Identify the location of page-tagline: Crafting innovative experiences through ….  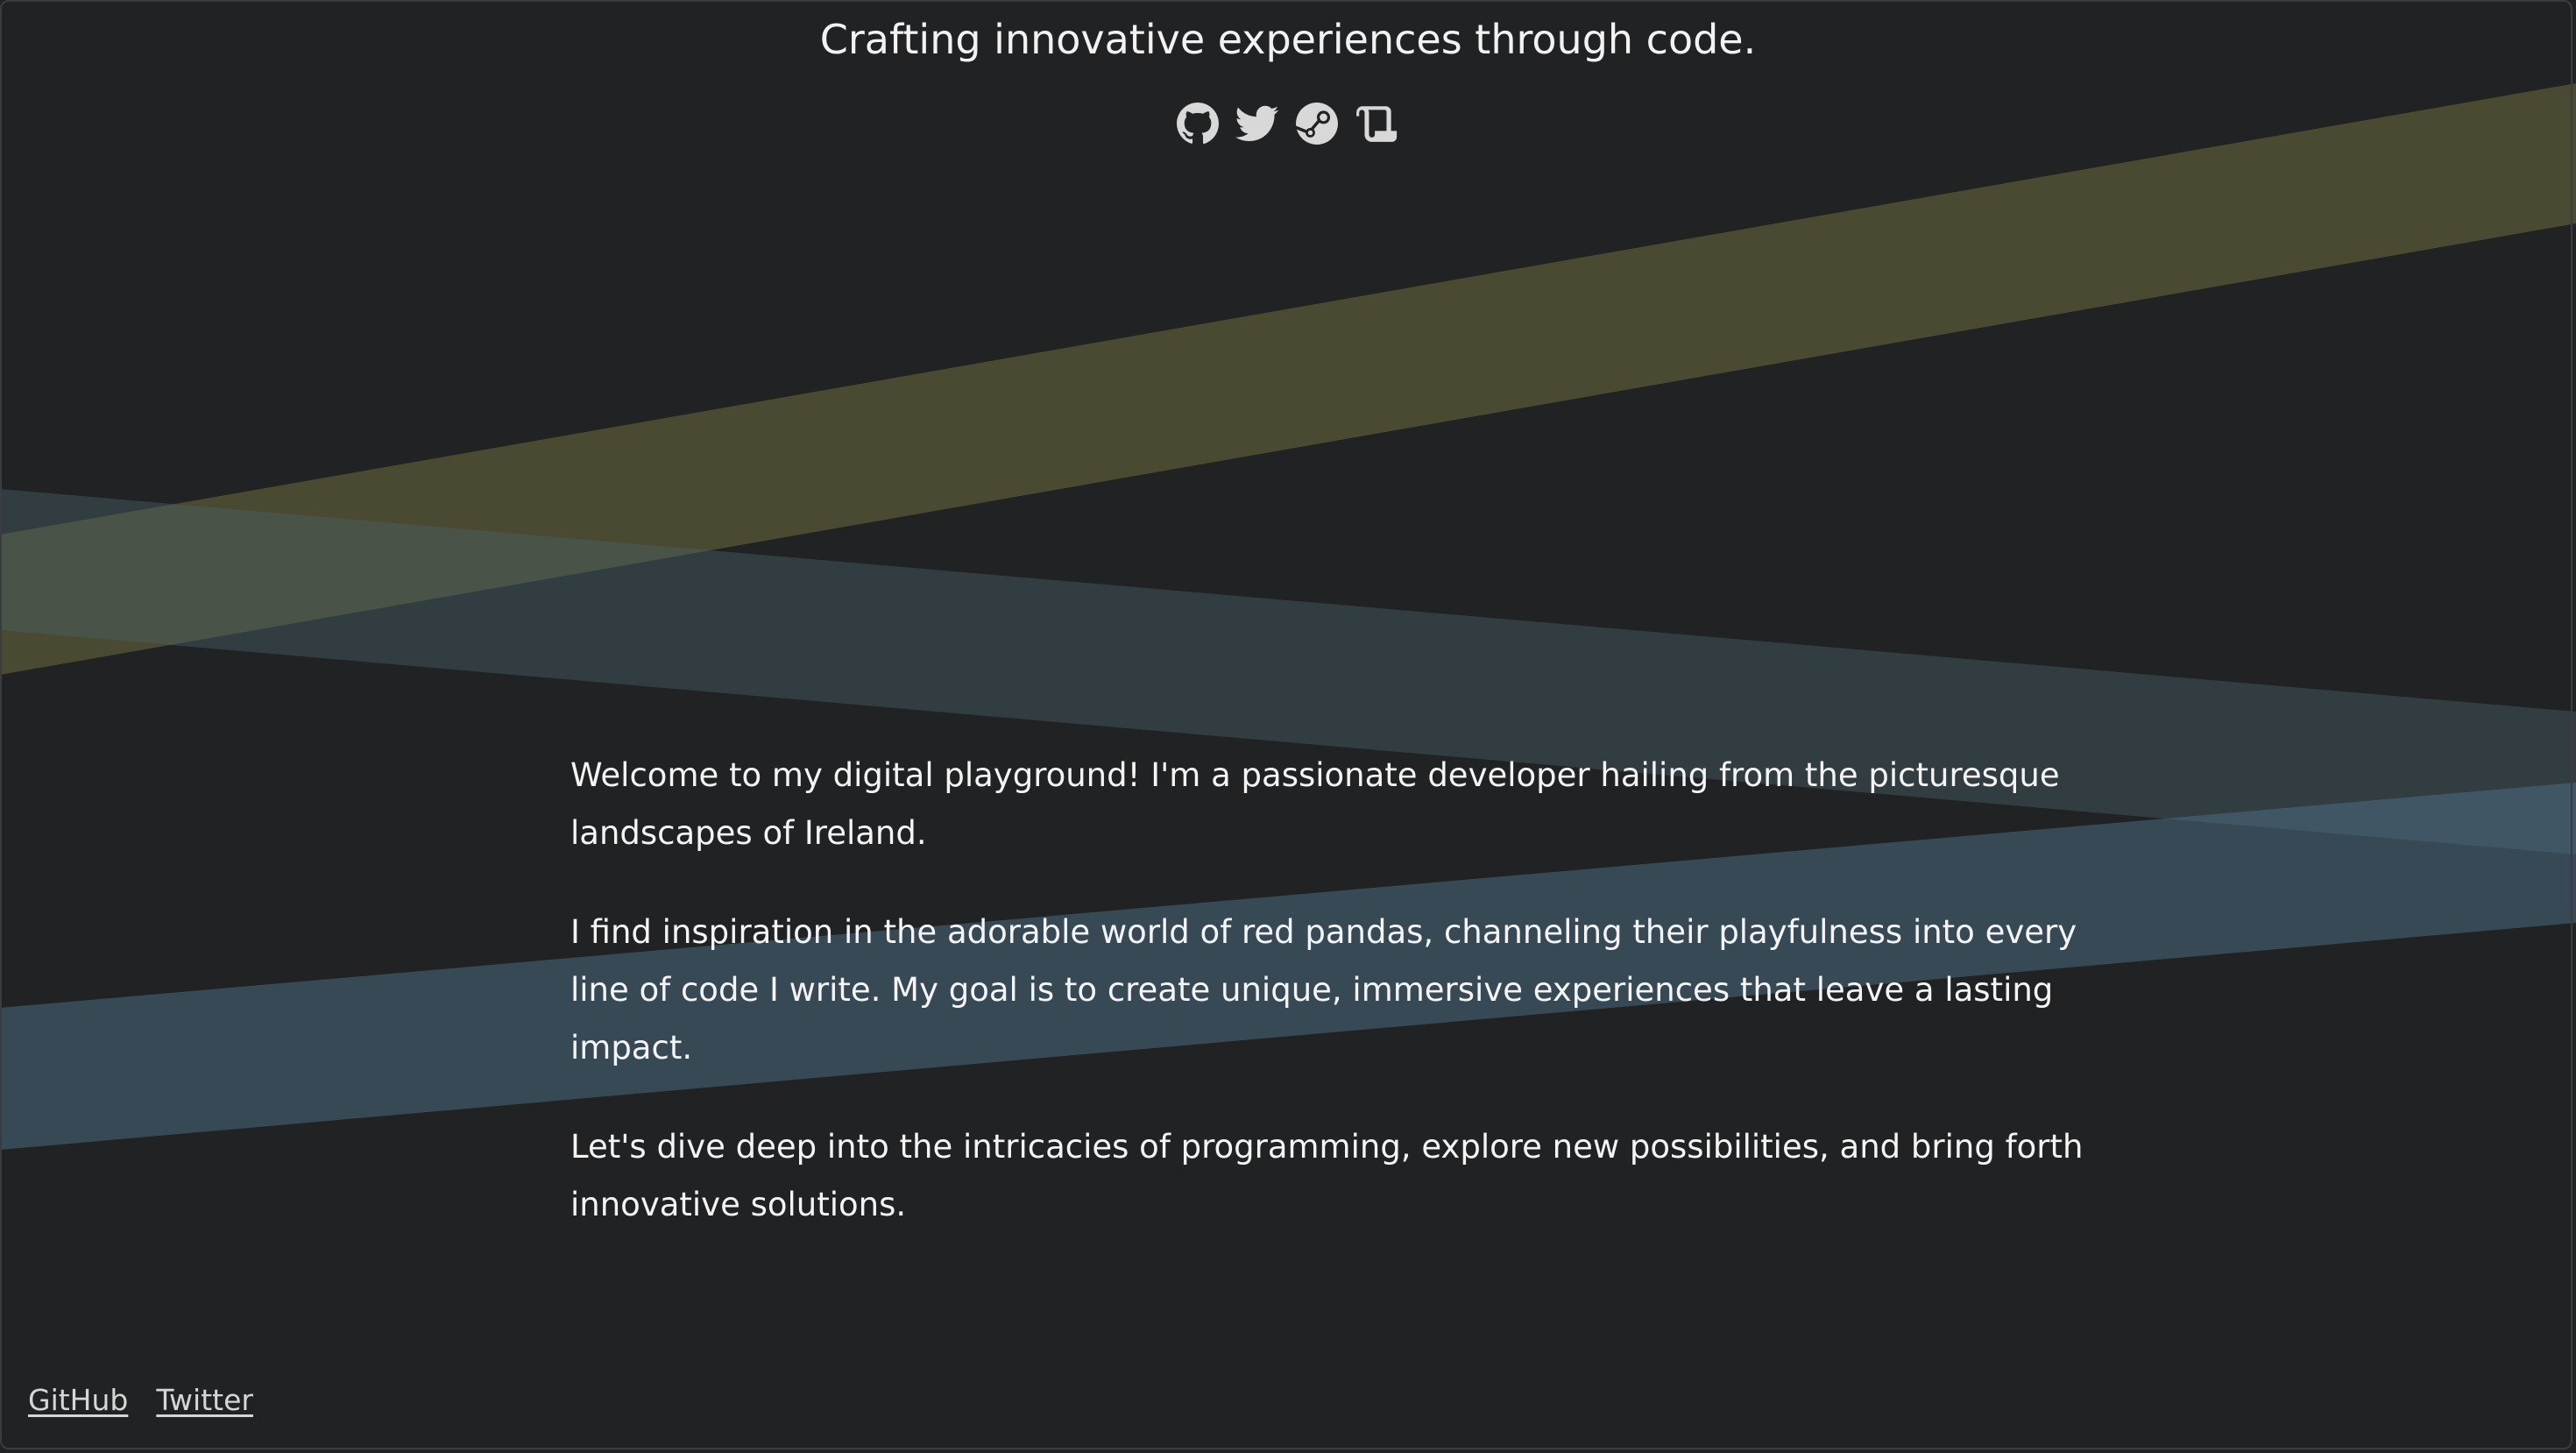
(1288, 39).